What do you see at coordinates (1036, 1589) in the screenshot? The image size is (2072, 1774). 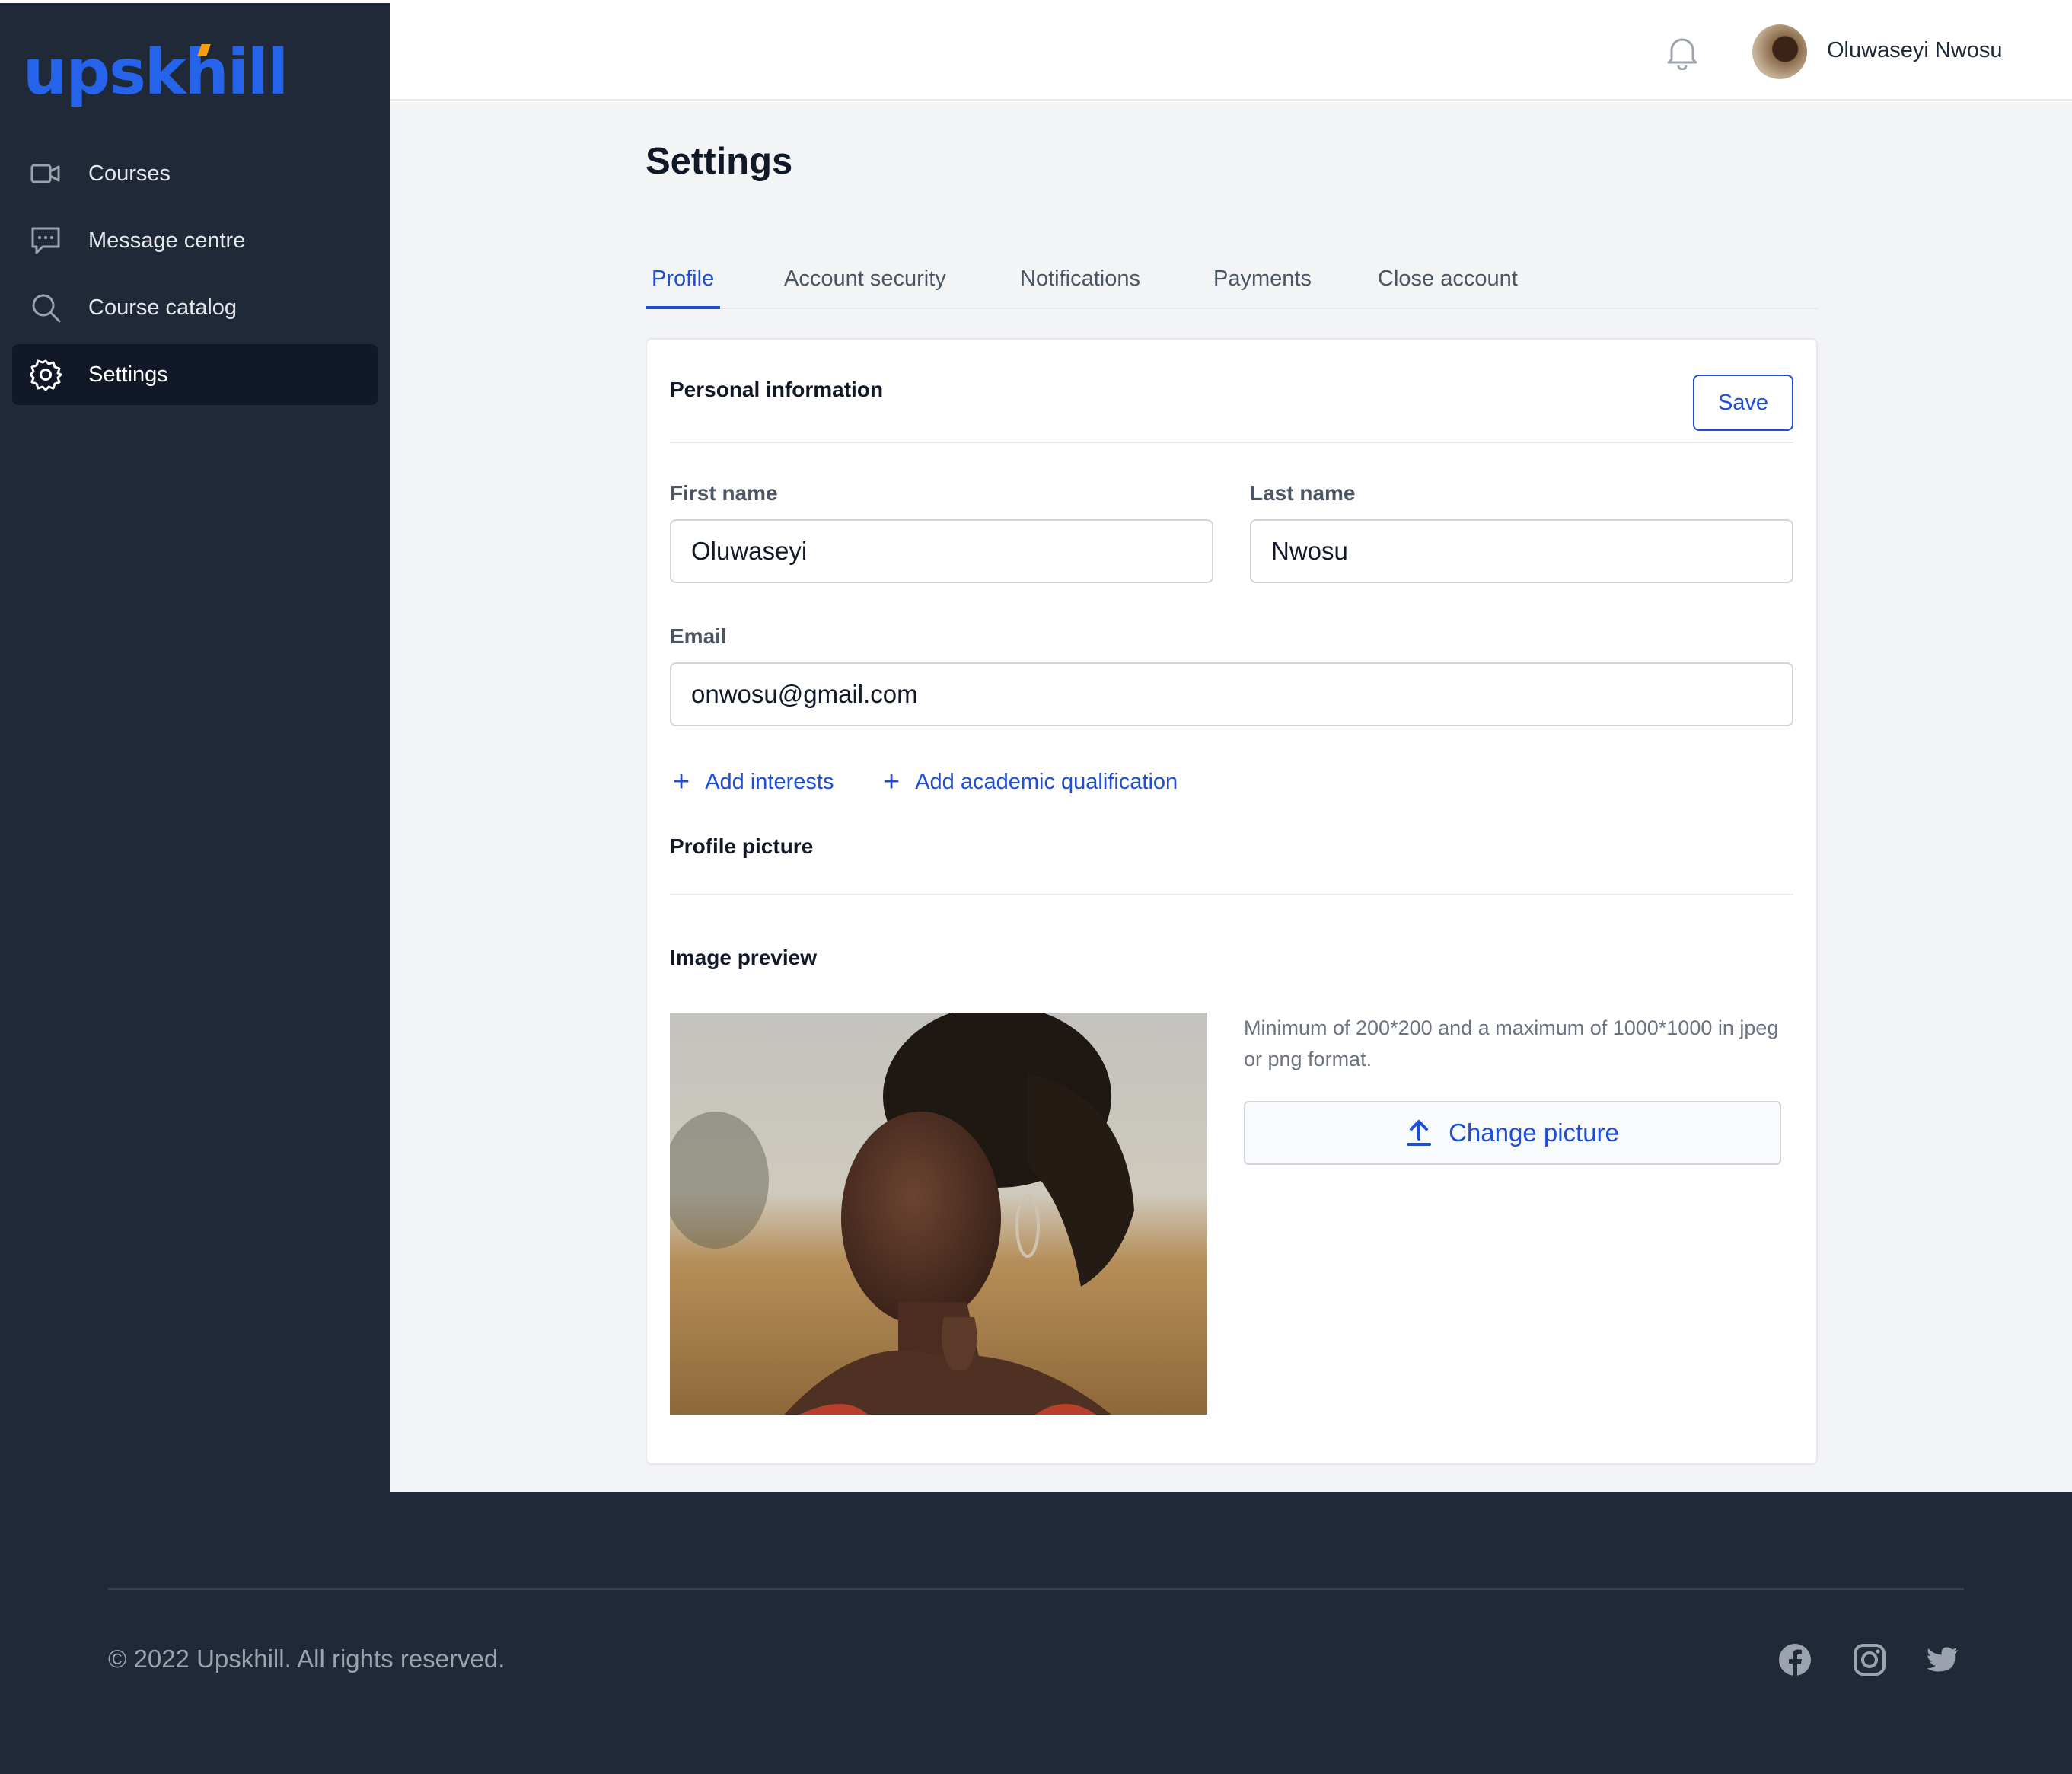 I see `footer-divider` at bounding box center [1036, 1589].